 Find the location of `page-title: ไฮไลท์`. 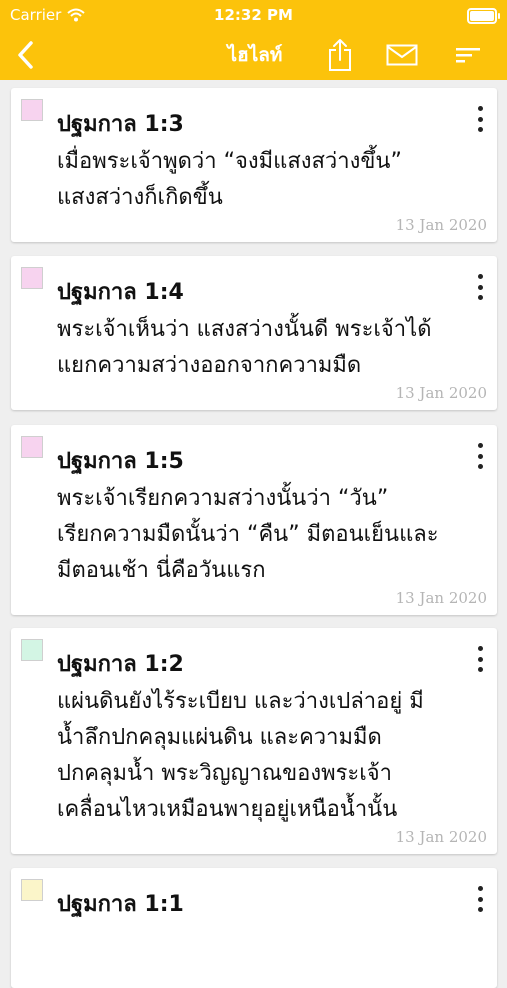

page-title: ไฮไลท์ is located at coordinates (255, 55).